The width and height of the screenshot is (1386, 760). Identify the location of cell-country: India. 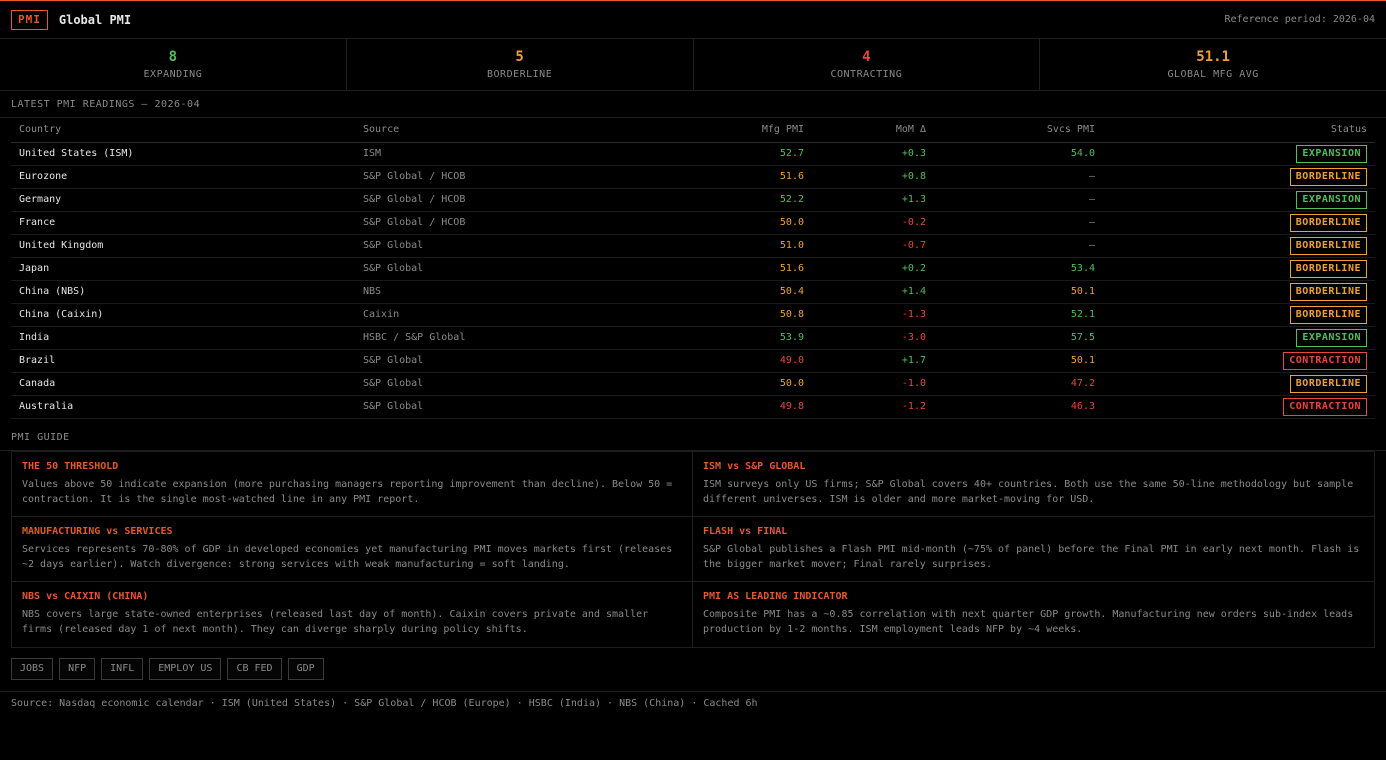
(183, 338).